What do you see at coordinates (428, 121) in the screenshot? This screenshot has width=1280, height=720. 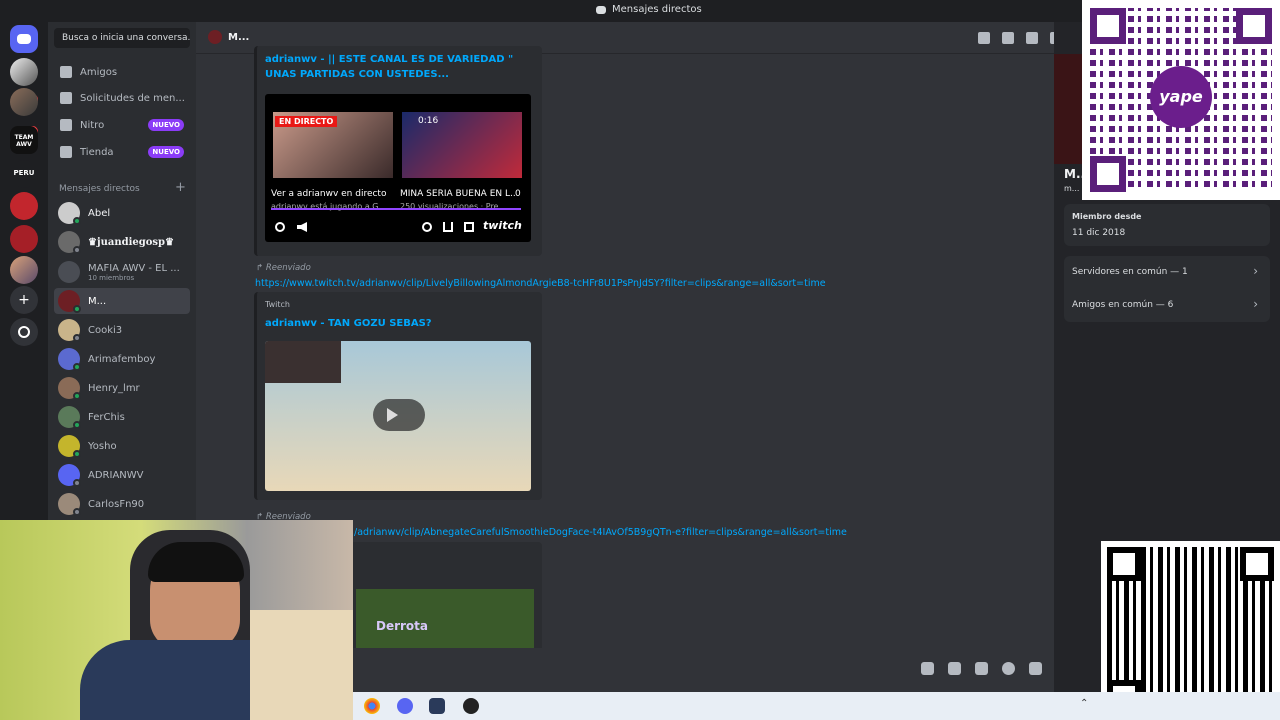 I see `clip-time: 0:16` at bounding box center [428, 121].